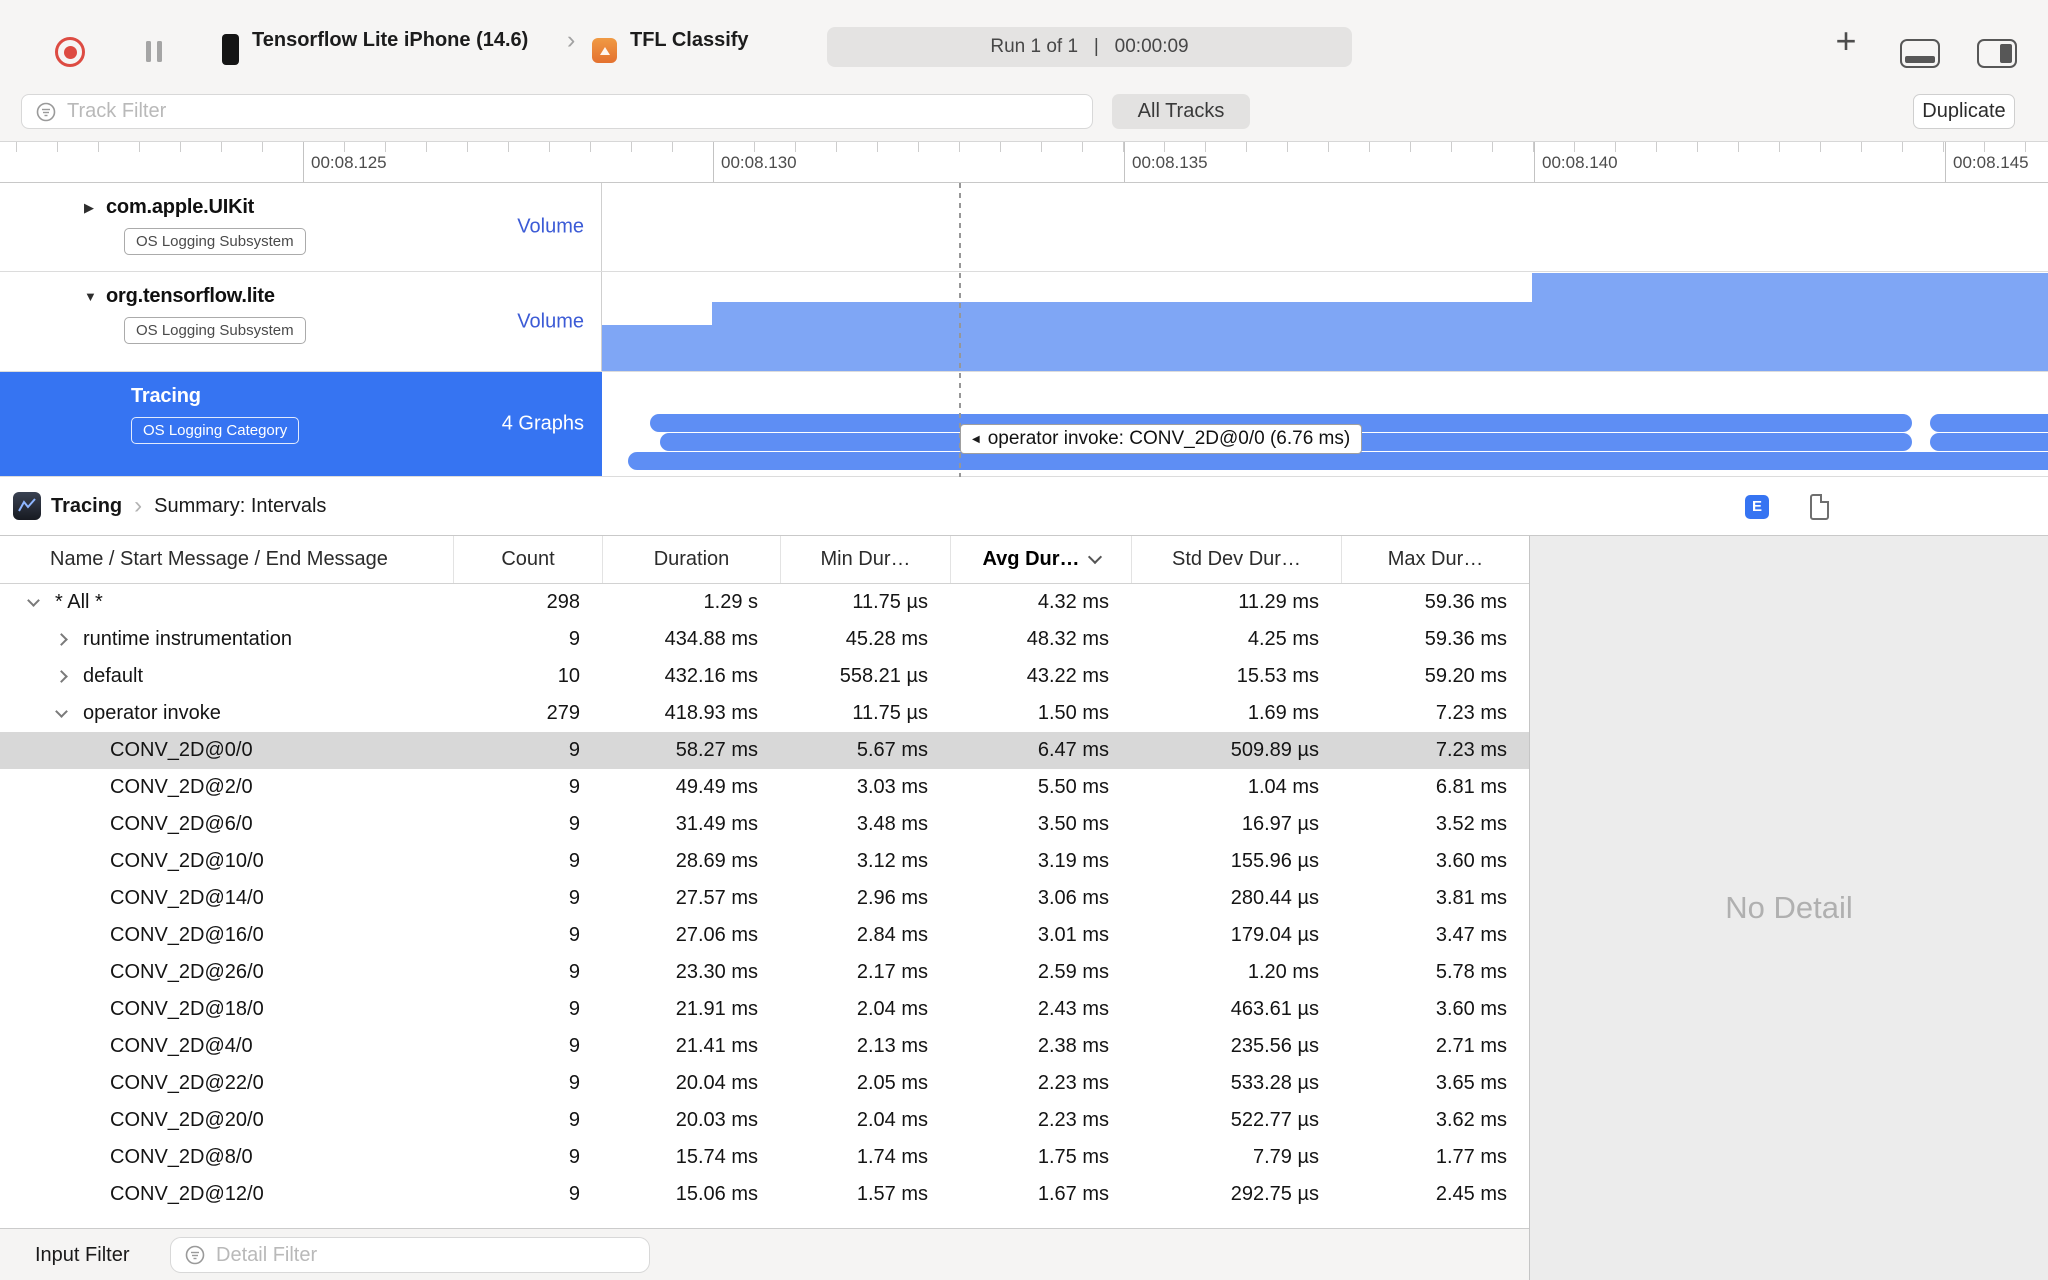 The width and height of the screenshot is (2048, 1280). What do you see at coordinates (181, 750) in the screenshot?
I see `row-name: CONV_2D@0/0` at bounding box center [181, 750].